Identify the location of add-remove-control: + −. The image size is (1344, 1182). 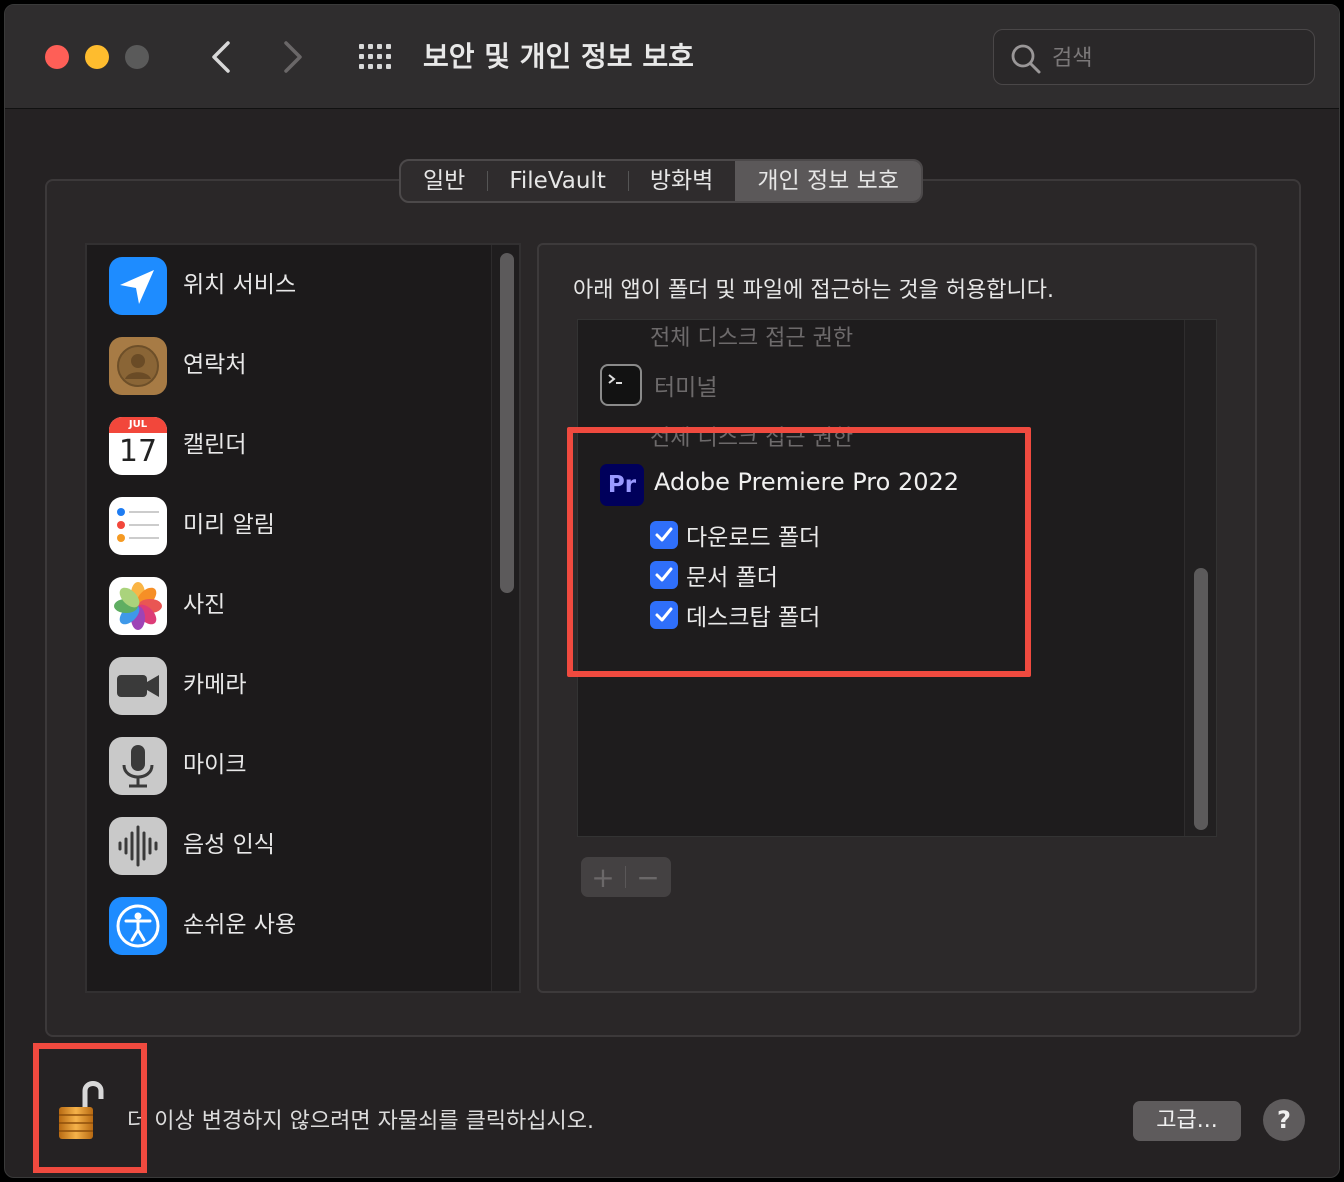
(626, 877).